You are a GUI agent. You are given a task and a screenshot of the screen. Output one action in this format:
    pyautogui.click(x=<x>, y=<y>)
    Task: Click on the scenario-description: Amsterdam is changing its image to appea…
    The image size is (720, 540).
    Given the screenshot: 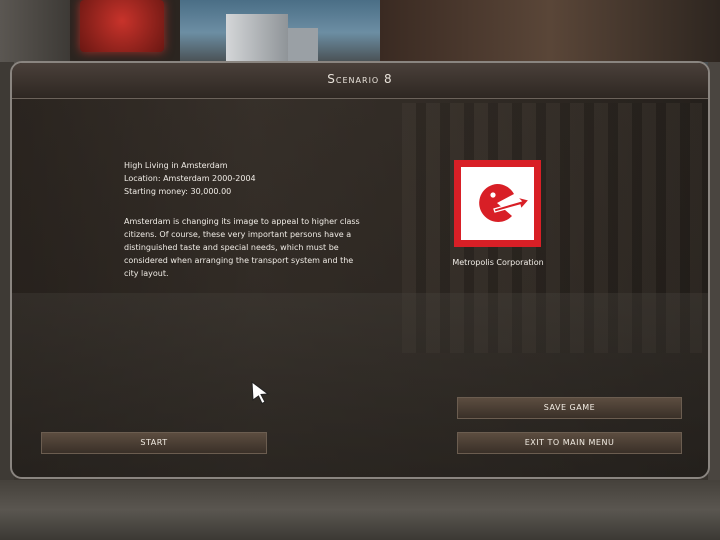 What is the action you would take?
    pyautogui.click(x=242, y=247)
    